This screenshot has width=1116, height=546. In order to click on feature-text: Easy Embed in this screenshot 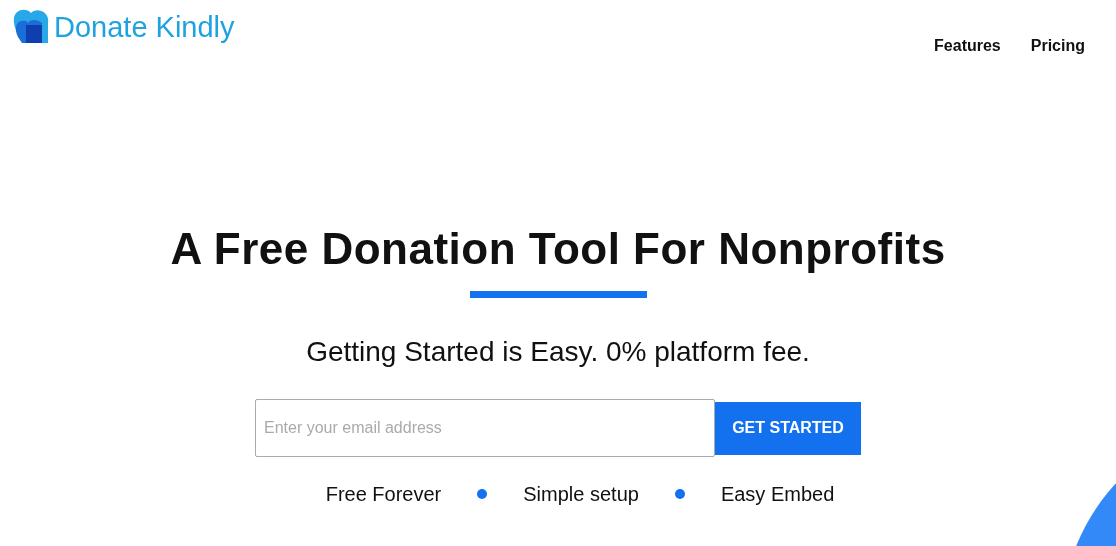, I will do `click(777, 494)`.